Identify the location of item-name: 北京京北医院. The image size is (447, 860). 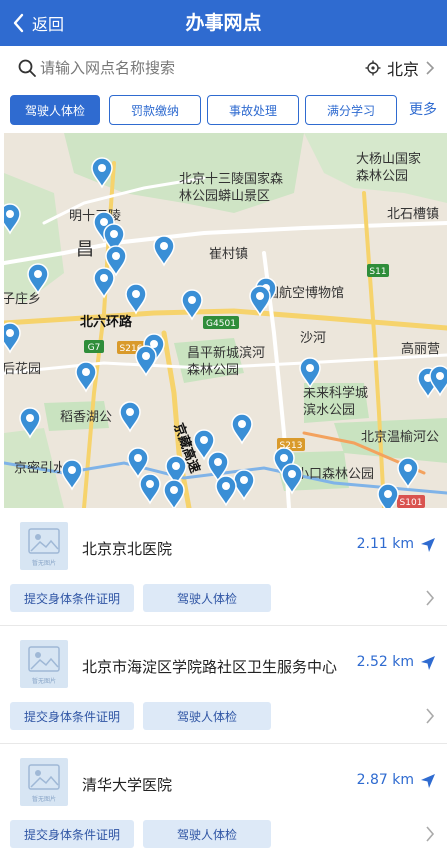
(127, 549).